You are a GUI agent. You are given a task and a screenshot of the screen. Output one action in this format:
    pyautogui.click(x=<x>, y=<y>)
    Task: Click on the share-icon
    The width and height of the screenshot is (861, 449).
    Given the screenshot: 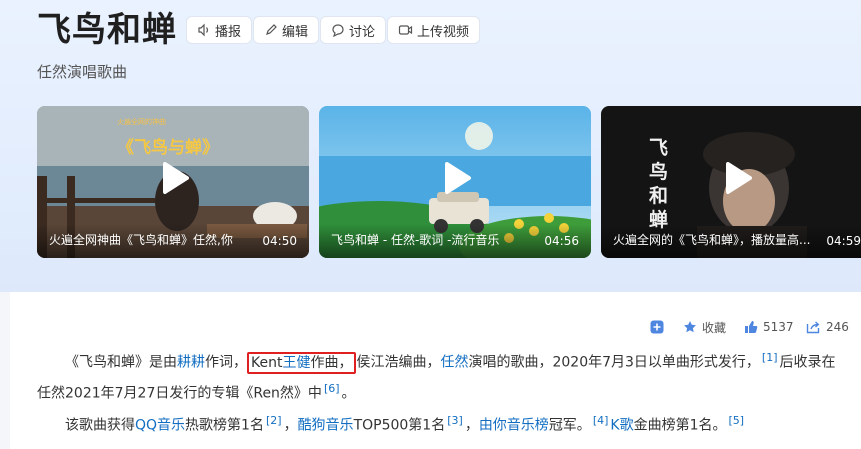 What is the action you would take?
    pyautogui.click(x=813, y=327)
    